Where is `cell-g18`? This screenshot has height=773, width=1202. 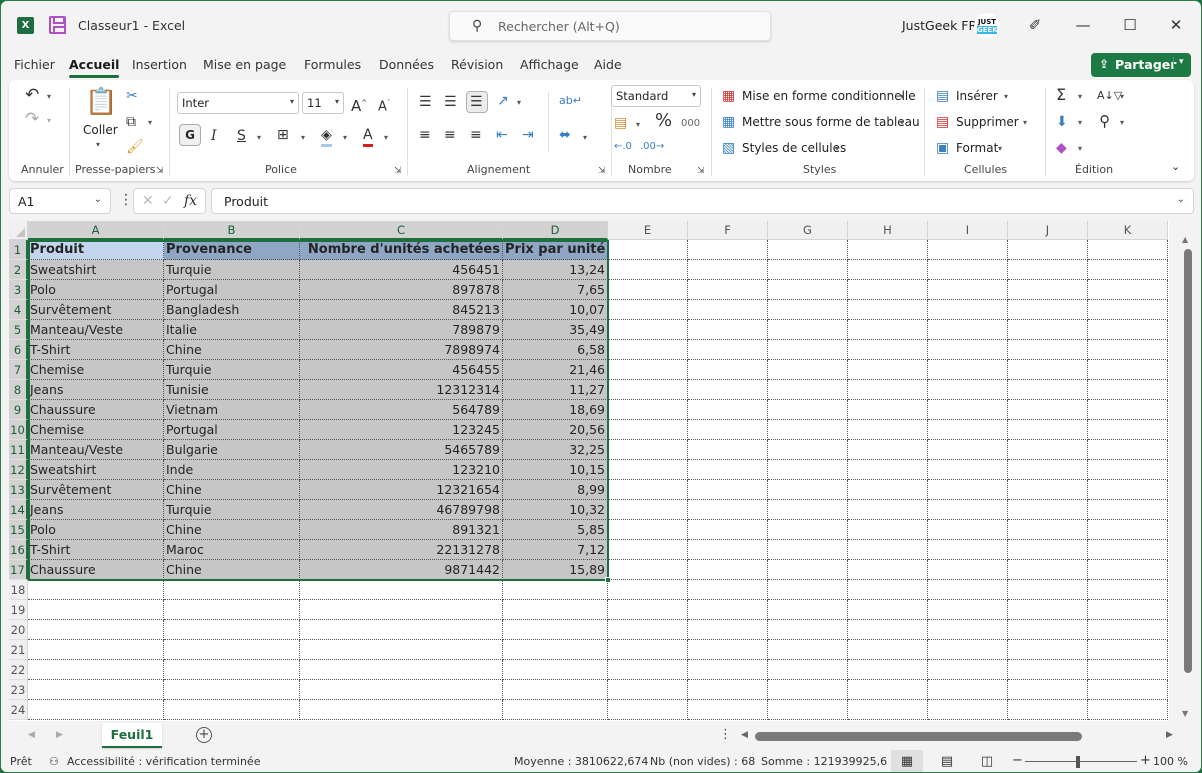
cell-g18 is located at coordinates (808, 590).